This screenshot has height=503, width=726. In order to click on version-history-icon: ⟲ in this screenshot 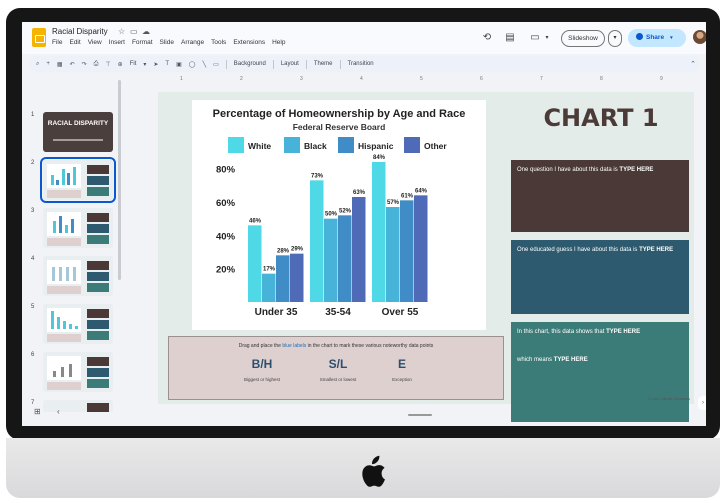, I will do `click(487, 38)`.